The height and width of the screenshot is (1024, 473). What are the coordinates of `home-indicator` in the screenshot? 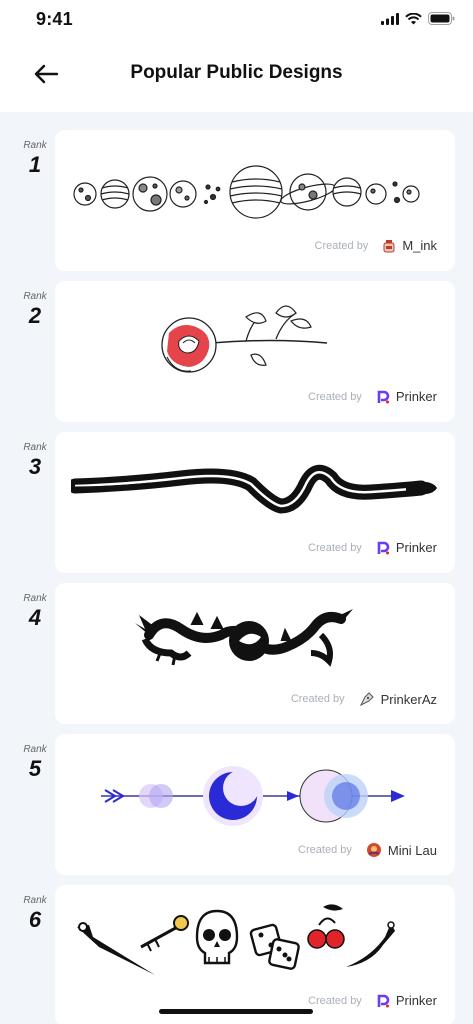 It's located at (236, 1011).